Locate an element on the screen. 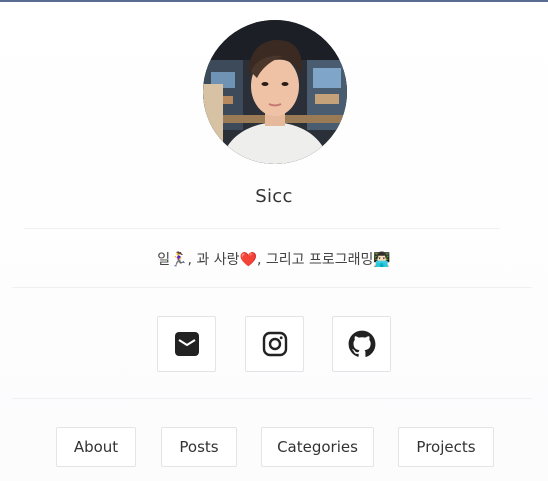 The height and width of the screenshot is (481, 548). instagram-icon is located at coordinates (274, 344).